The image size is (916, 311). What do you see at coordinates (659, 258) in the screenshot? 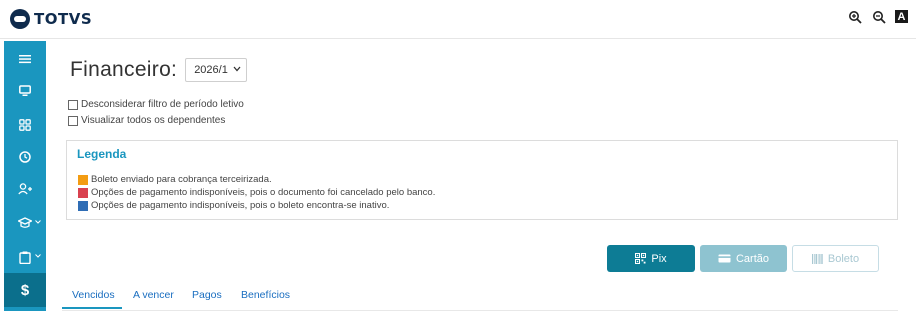
I see `pix-button-label: Pix` at bounding box center [659, 258].